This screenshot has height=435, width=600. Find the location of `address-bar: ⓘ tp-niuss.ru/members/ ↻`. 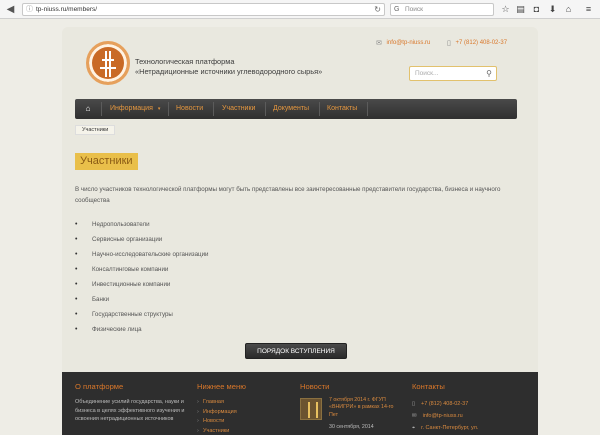

address-bar: ⓘ tp-niuss.ru/members/ ↻ is located at coordinates (203, 9).